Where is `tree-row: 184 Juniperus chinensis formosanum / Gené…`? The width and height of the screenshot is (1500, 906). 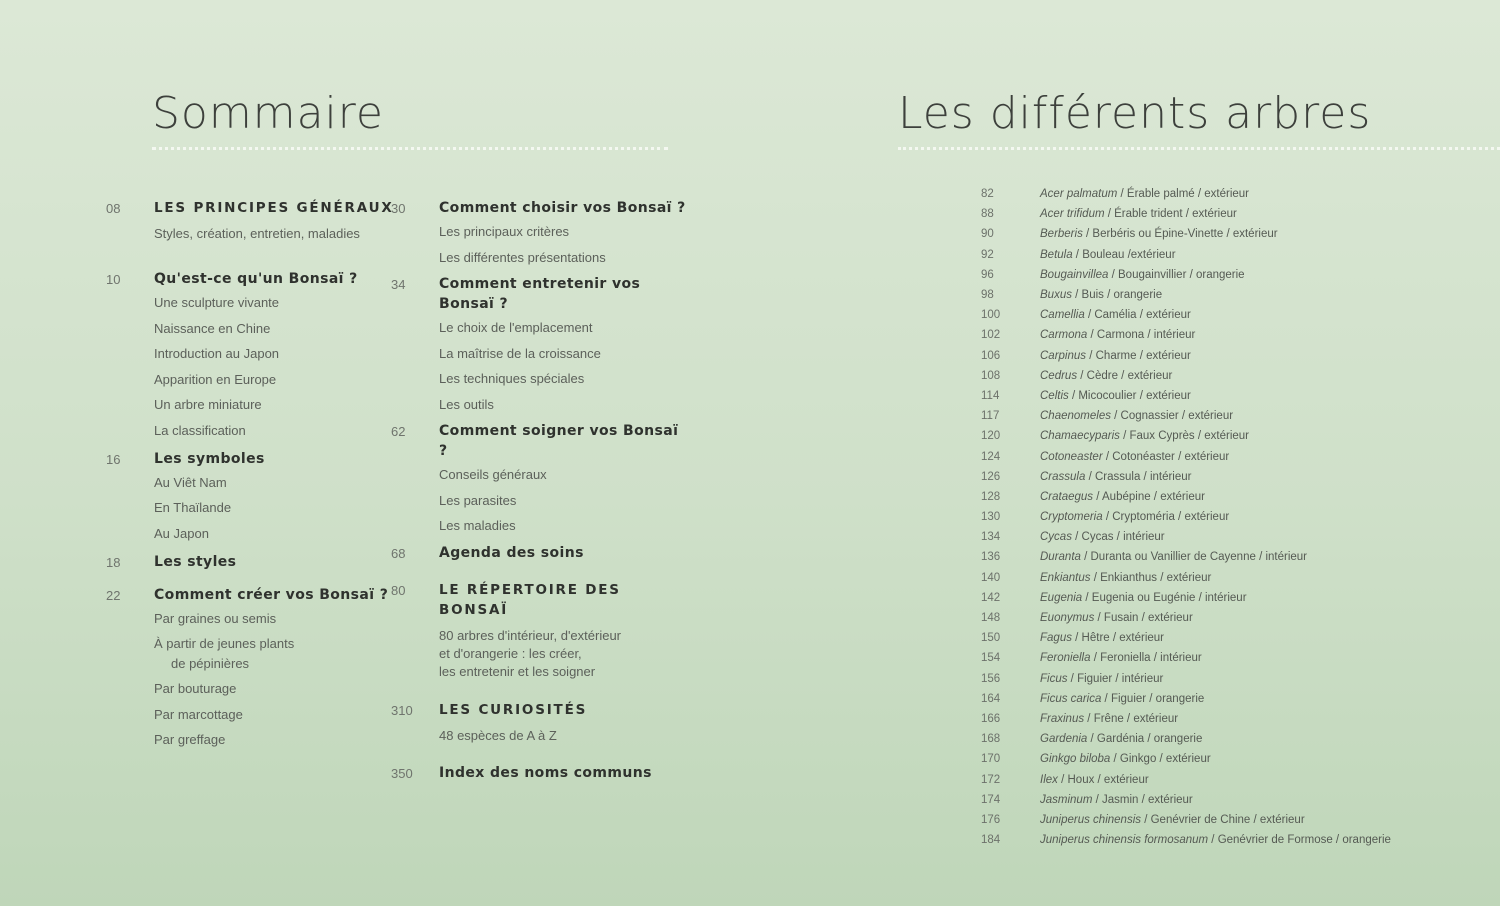
tree-row: 184 Juniperus chinensis formosanum / Gené… is located at coordinates (1228, 840).